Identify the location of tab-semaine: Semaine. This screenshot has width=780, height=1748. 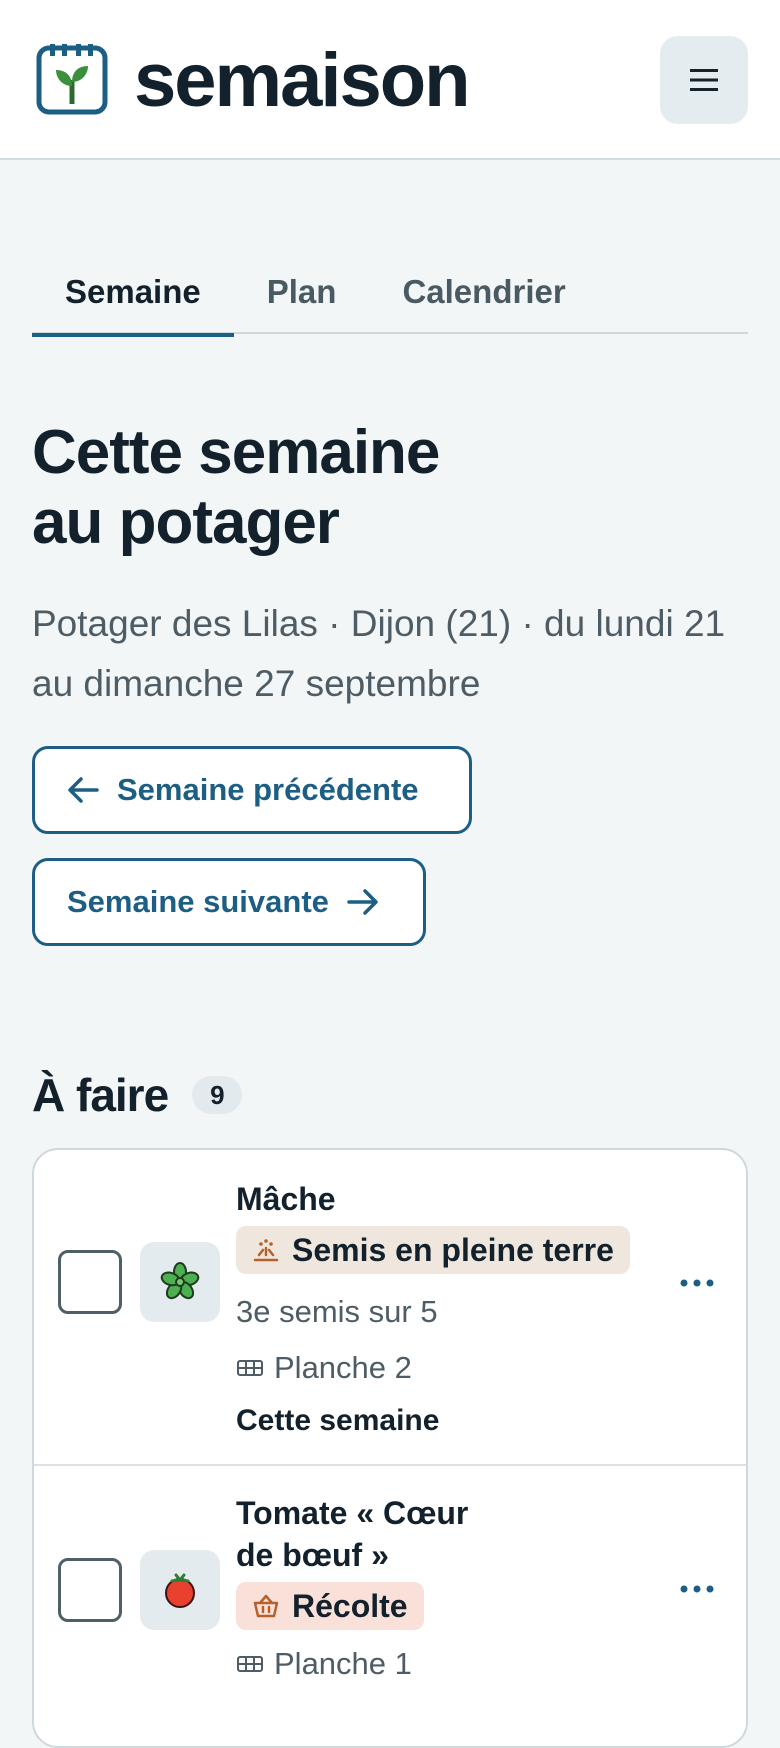
(133, 293).